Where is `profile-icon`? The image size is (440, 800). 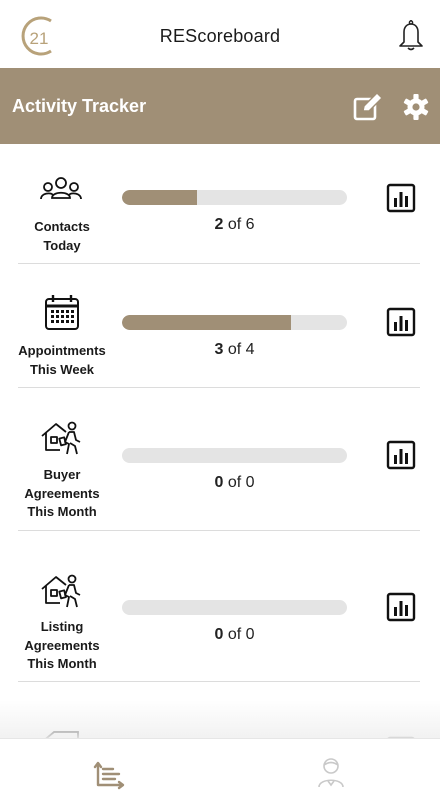
profile-icon is located at coordinates (331, 772).